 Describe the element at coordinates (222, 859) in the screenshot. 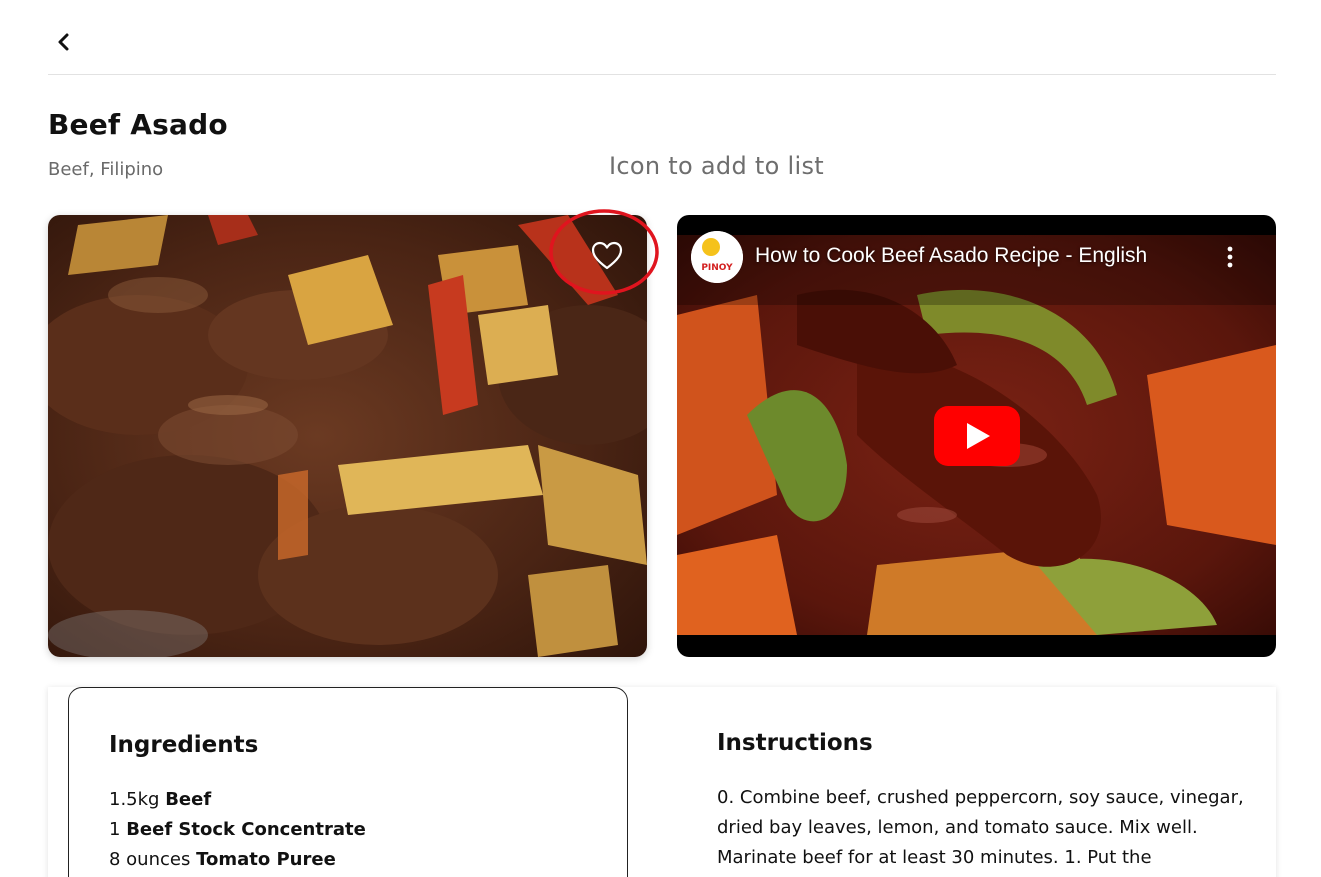

I see `ingredient-item: 8 ounces Tomato Puree` at that location.